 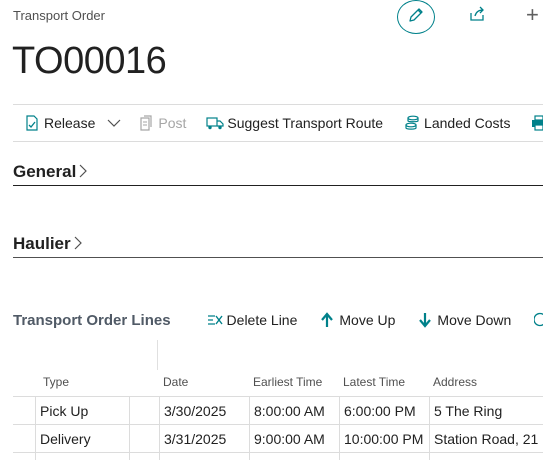 What do you see at coordinates (146, 123) in the screenshot?
I see `post-icon` at bounding box center [146, 123].